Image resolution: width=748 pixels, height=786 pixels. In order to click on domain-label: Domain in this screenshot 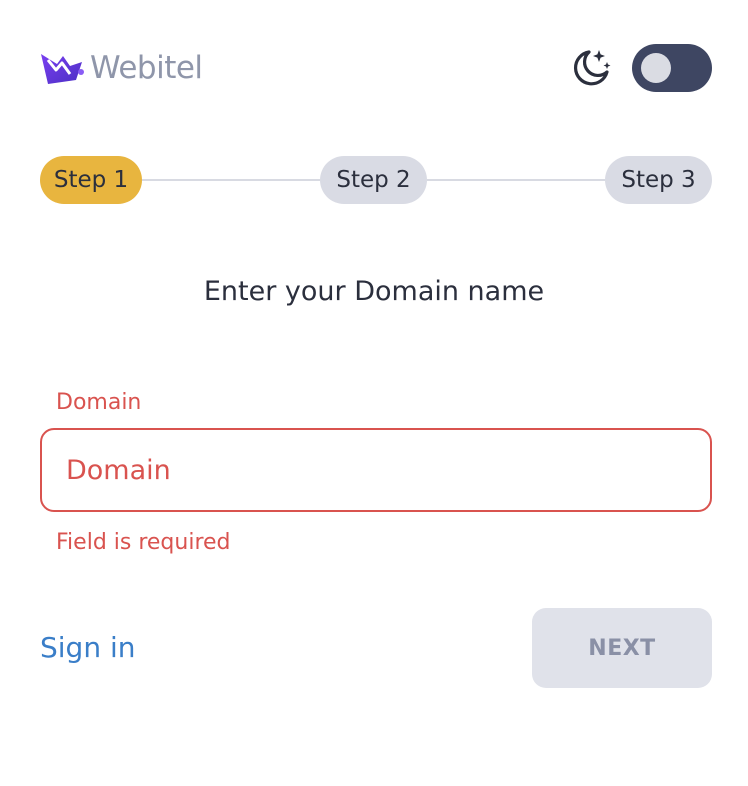, I will do `click(99, 402)`.